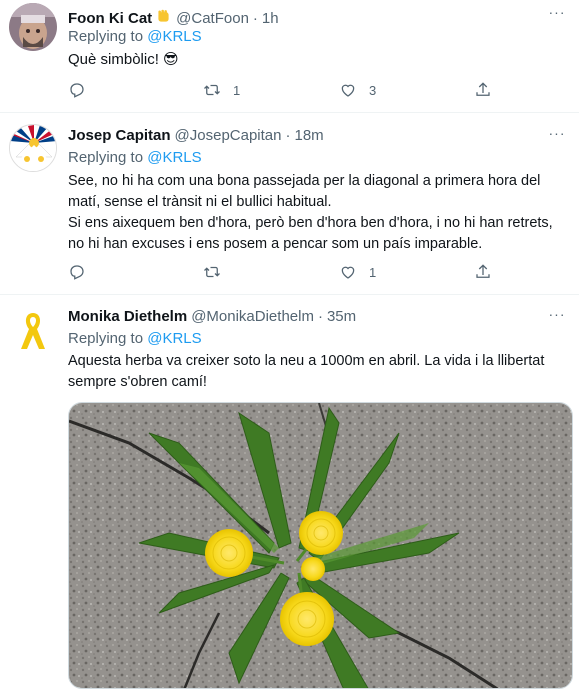 This screenshot has height=695, width=579. I want to click on retweet-count: 1, so click(237, 90).